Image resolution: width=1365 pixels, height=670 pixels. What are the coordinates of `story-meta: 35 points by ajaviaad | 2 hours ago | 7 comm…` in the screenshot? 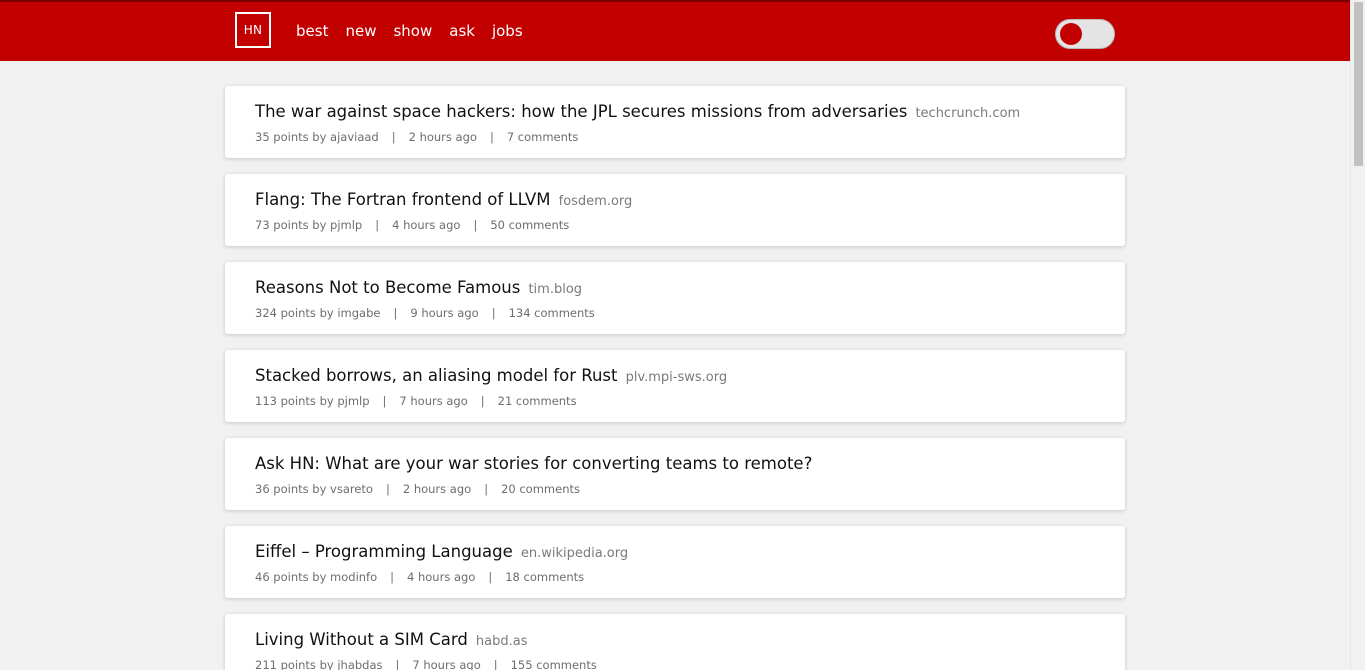 It's located at (675, 137).